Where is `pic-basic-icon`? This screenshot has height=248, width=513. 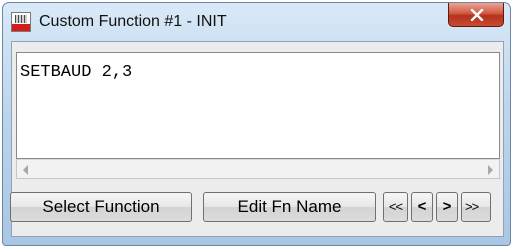 pic-basic-icon is located at coordinates (21, 22).